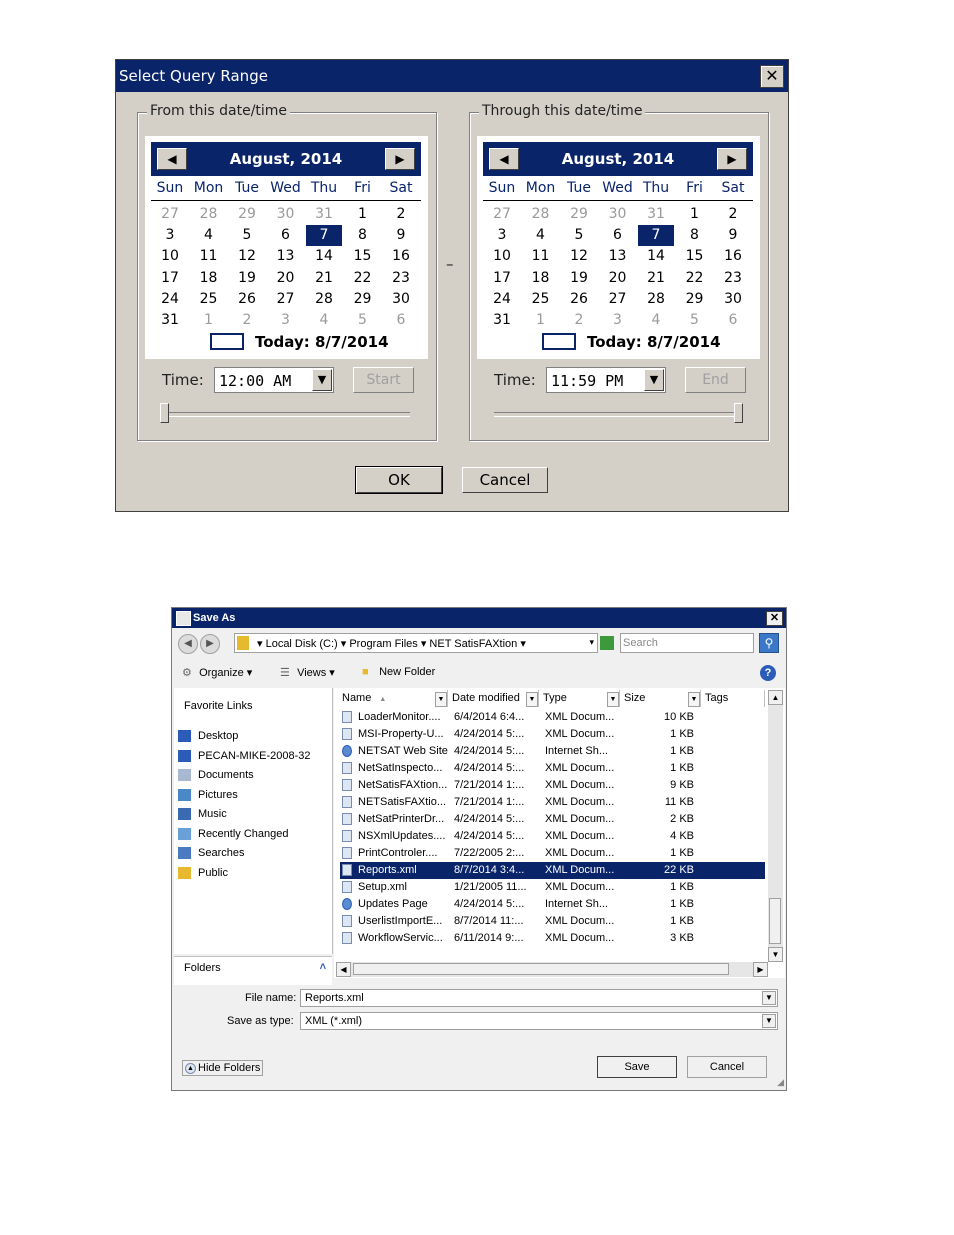 The width and height of the screenshot is (954, 1235). I want to click on scroll-right-arrow: ▶, so click(760, 969).